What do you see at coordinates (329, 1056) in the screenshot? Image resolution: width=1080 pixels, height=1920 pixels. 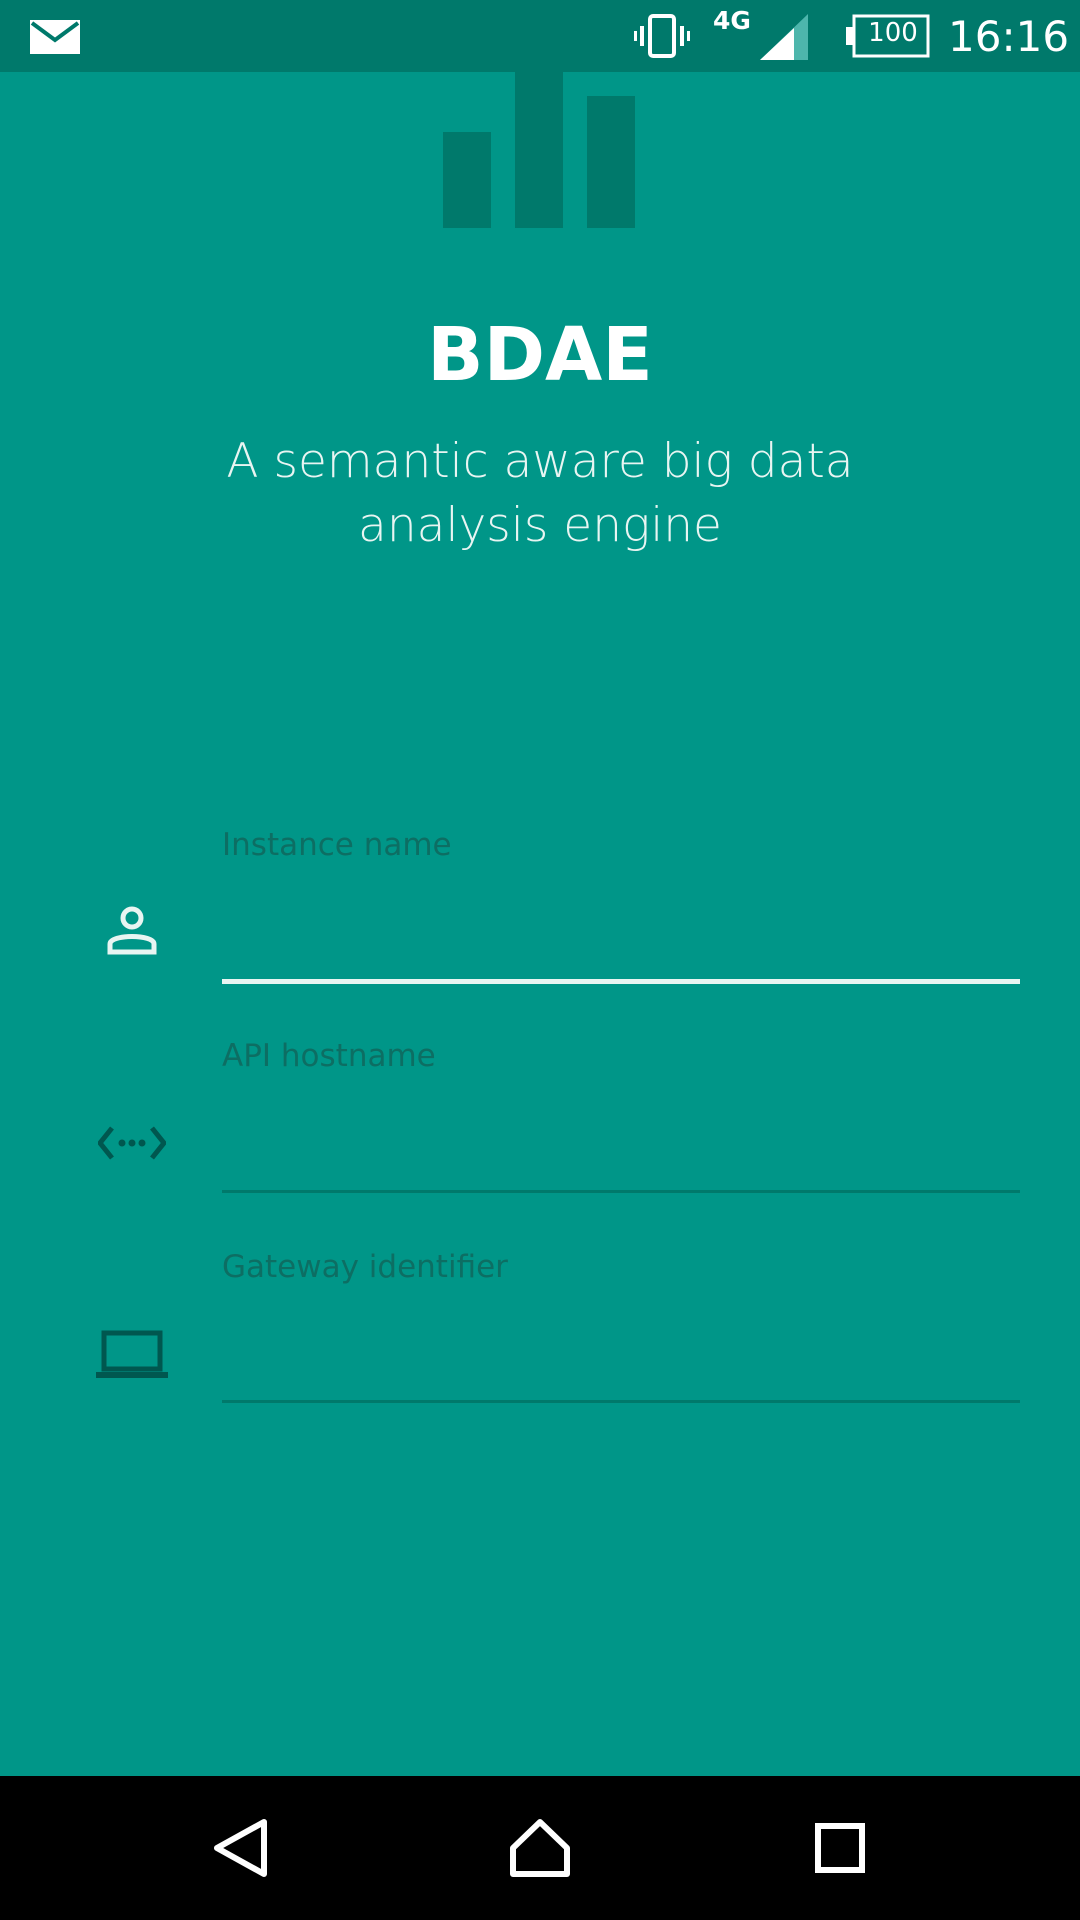 I see `api-hostname-label: API hostname` at bounding box center [329, 1056].